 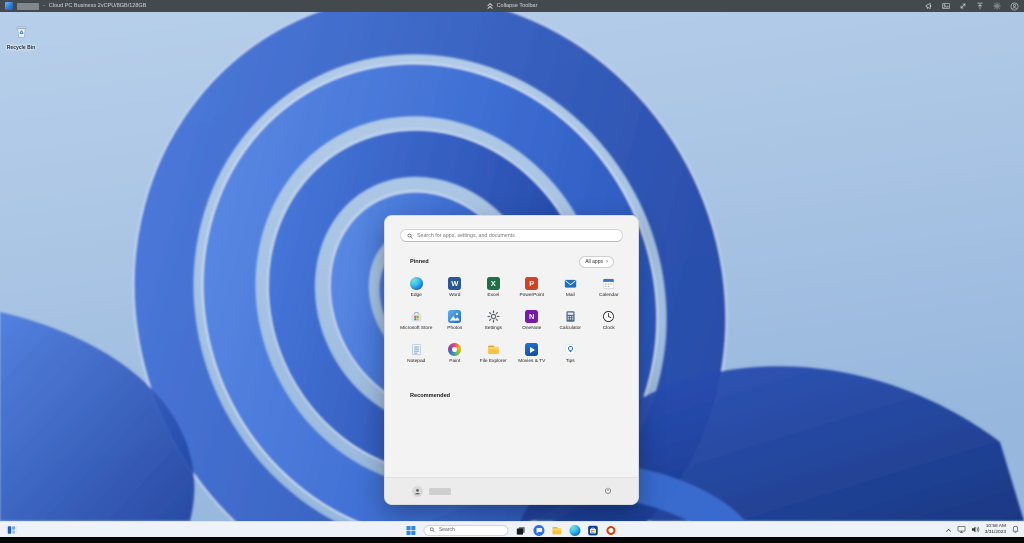 What do you see at coordinates (493, 284) in the screenshot?
I see `excel-icon: X` at bounding box center [493, 284].